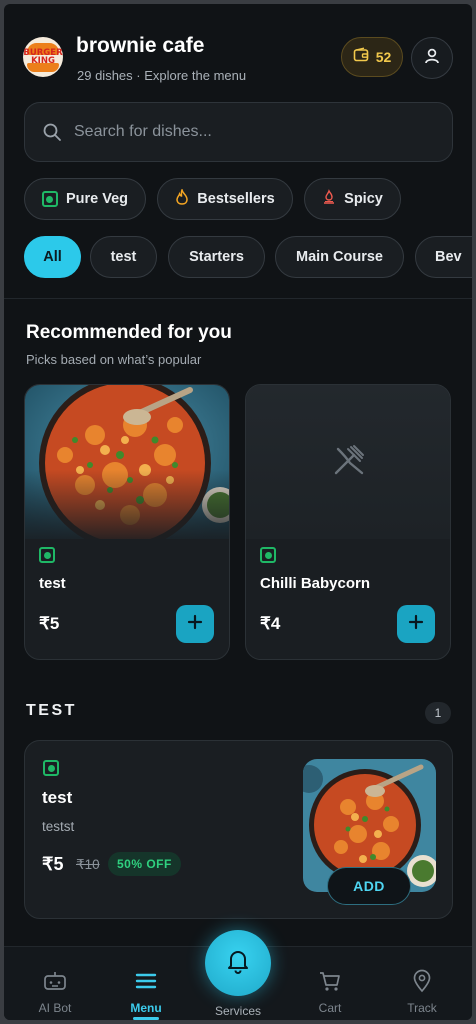  I want to click on restaurant-subtitle: 29 dishes · Explore the menu, so click(162, 75).